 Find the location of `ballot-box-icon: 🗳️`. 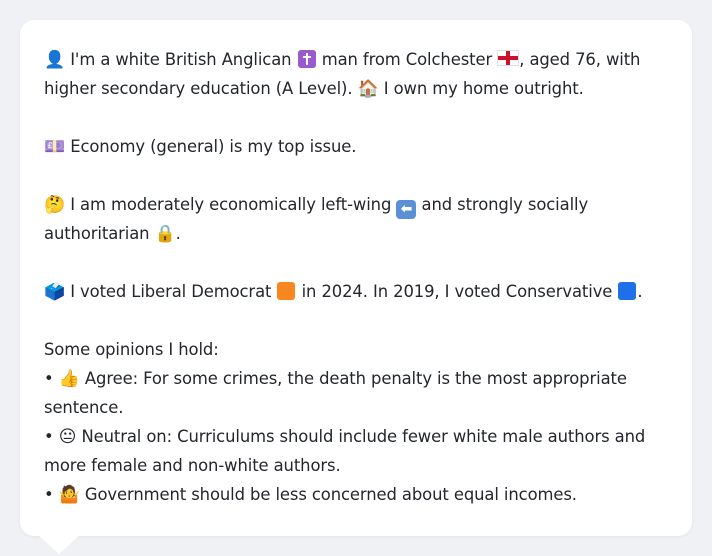

ballot-box-icon: 🗳️ is located at coordinates (55, 292).